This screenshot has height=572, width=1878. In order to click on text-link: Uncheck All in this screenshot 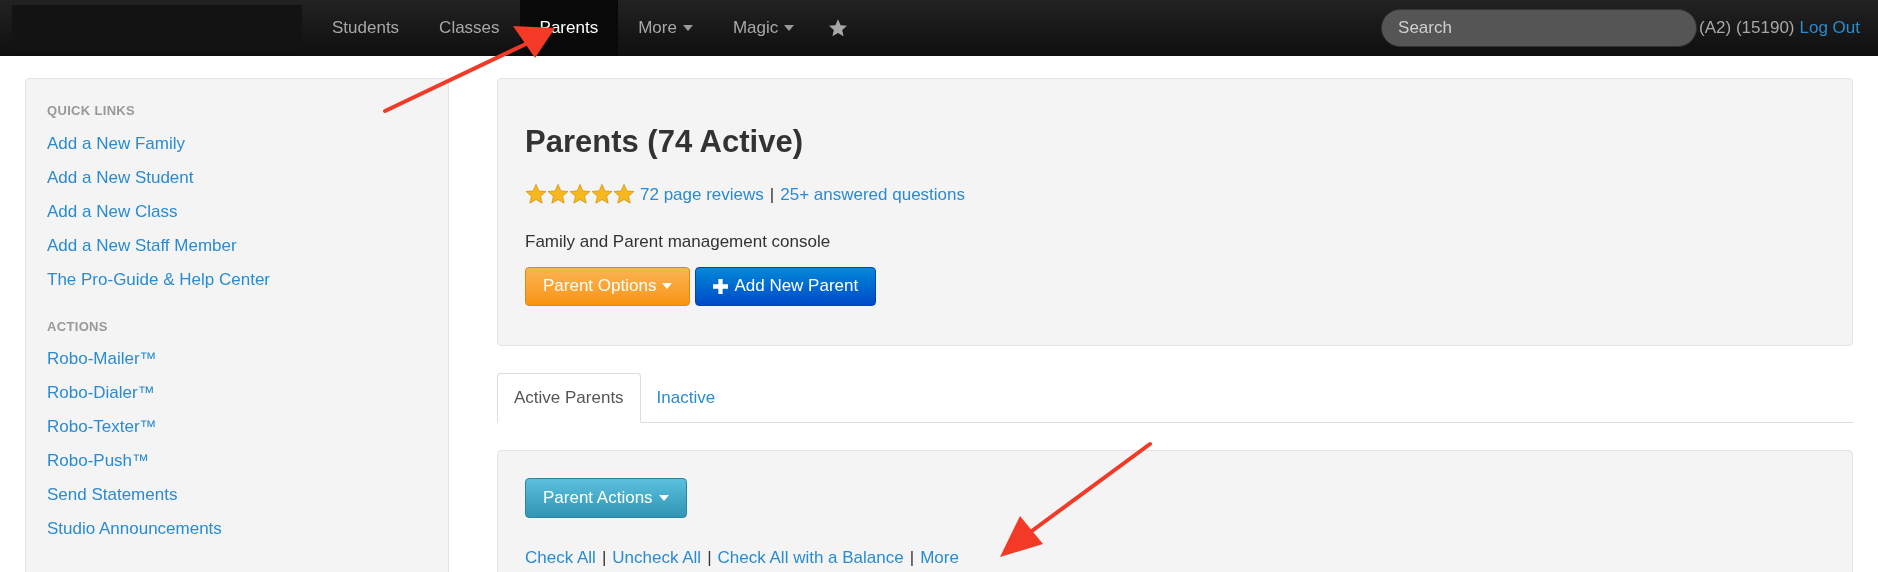, I will do `click(657, 558)`.